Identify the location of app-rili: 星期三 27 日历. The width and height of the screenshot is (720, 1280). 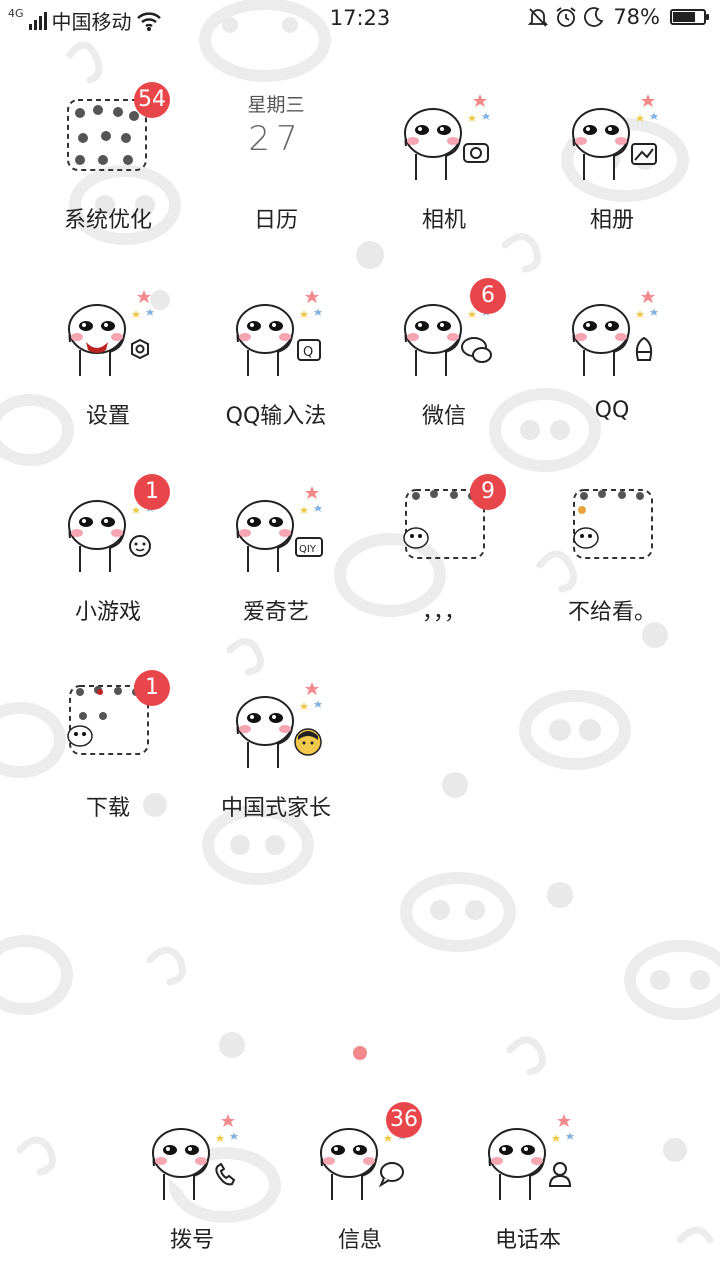
(276, 183).